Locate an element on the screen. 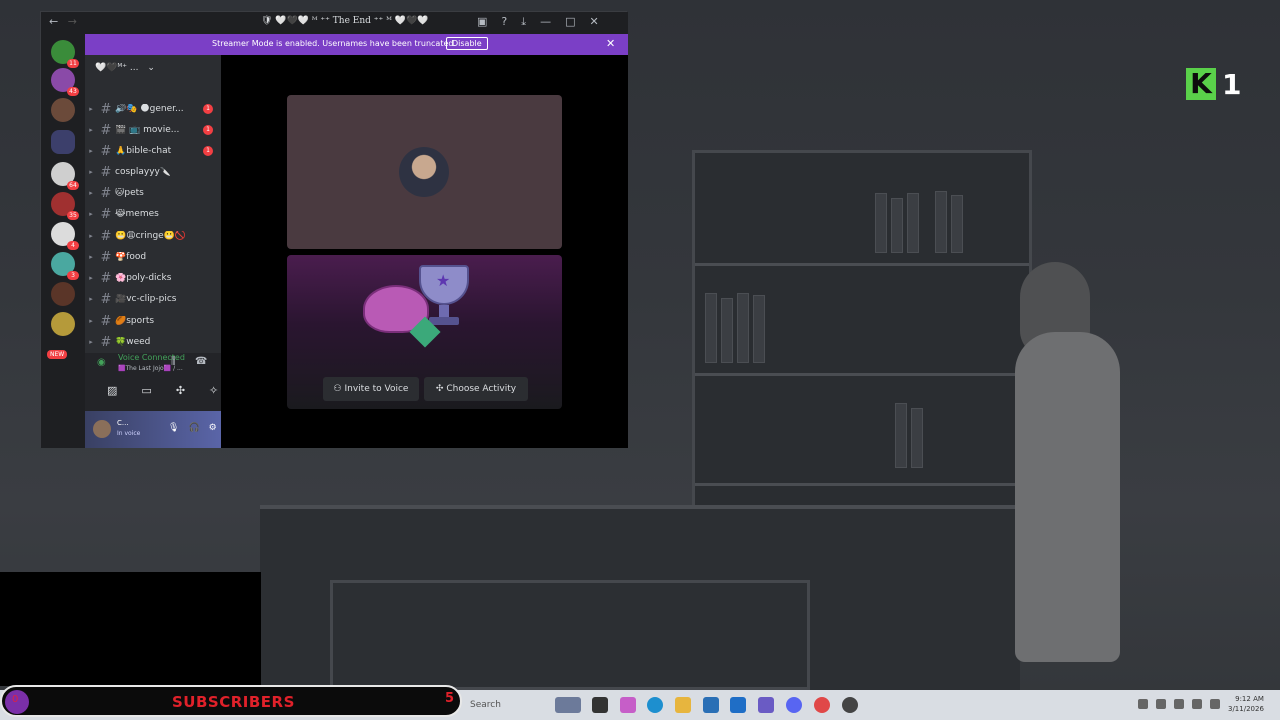 Image resolution: width=1280 pixels, height=720 pixels. choose-activity-button: ✣ Choose Activity is located at coordinates (476, 389).